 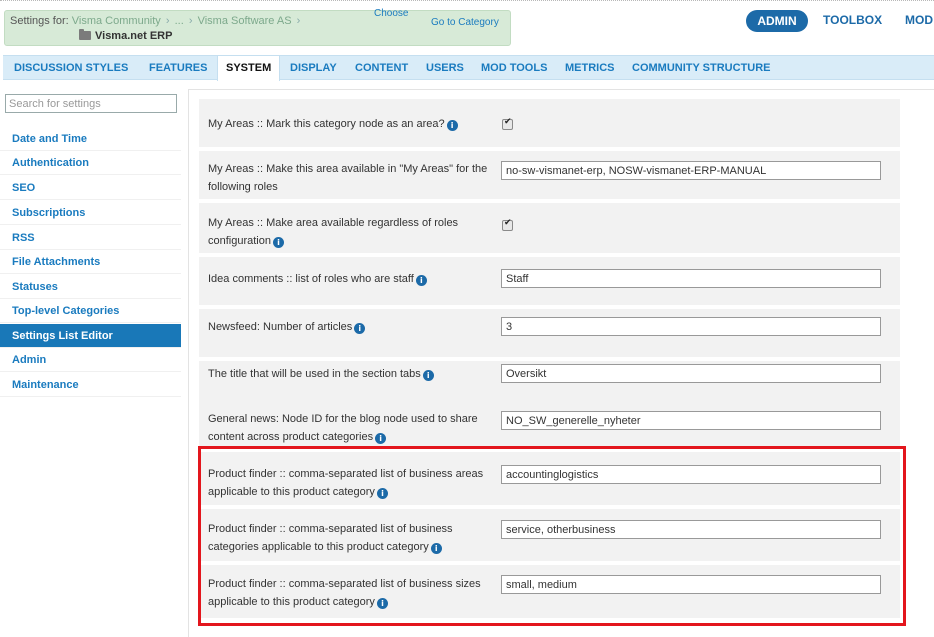 I want to click on tab-community-structure: COMMUNITY STRUCTURE, so click(x=701, y=68).